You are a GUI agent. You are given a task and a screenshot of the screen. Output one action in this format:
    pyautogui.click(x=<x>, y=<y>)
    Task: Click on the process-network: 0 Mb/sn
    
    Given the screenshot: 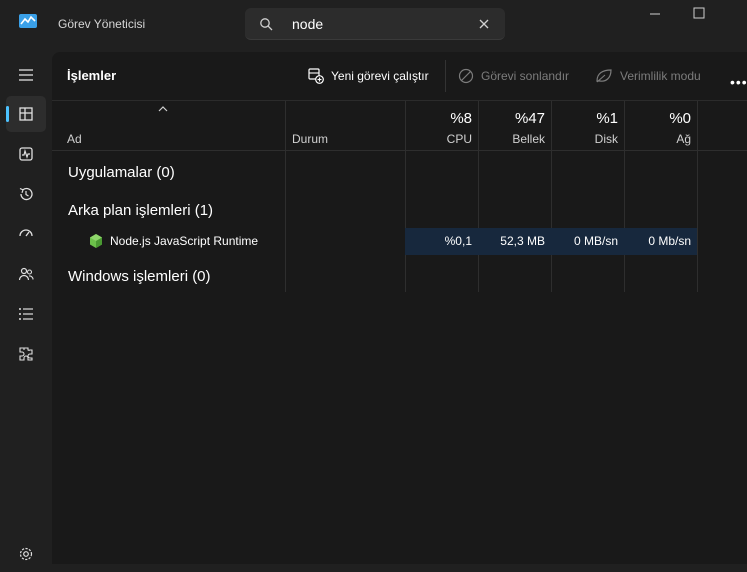 What is the action you would take?
    pyautogui.click(x=669, y=241)
    